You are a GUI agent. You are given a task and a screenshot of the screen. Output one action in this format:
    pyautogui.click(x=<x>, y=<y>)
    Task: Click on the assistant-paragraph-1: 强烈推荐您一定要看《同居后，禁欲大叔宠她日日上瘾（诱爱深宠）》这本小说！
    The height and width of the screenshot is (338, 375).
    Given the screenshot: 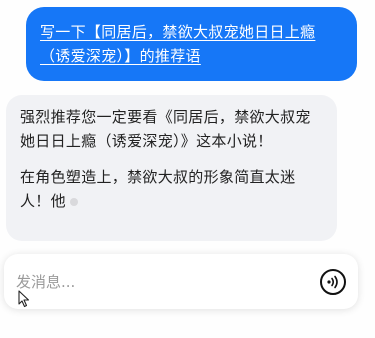 What is the action you would take?
    pyautogui.click(x=165, y=129)
    